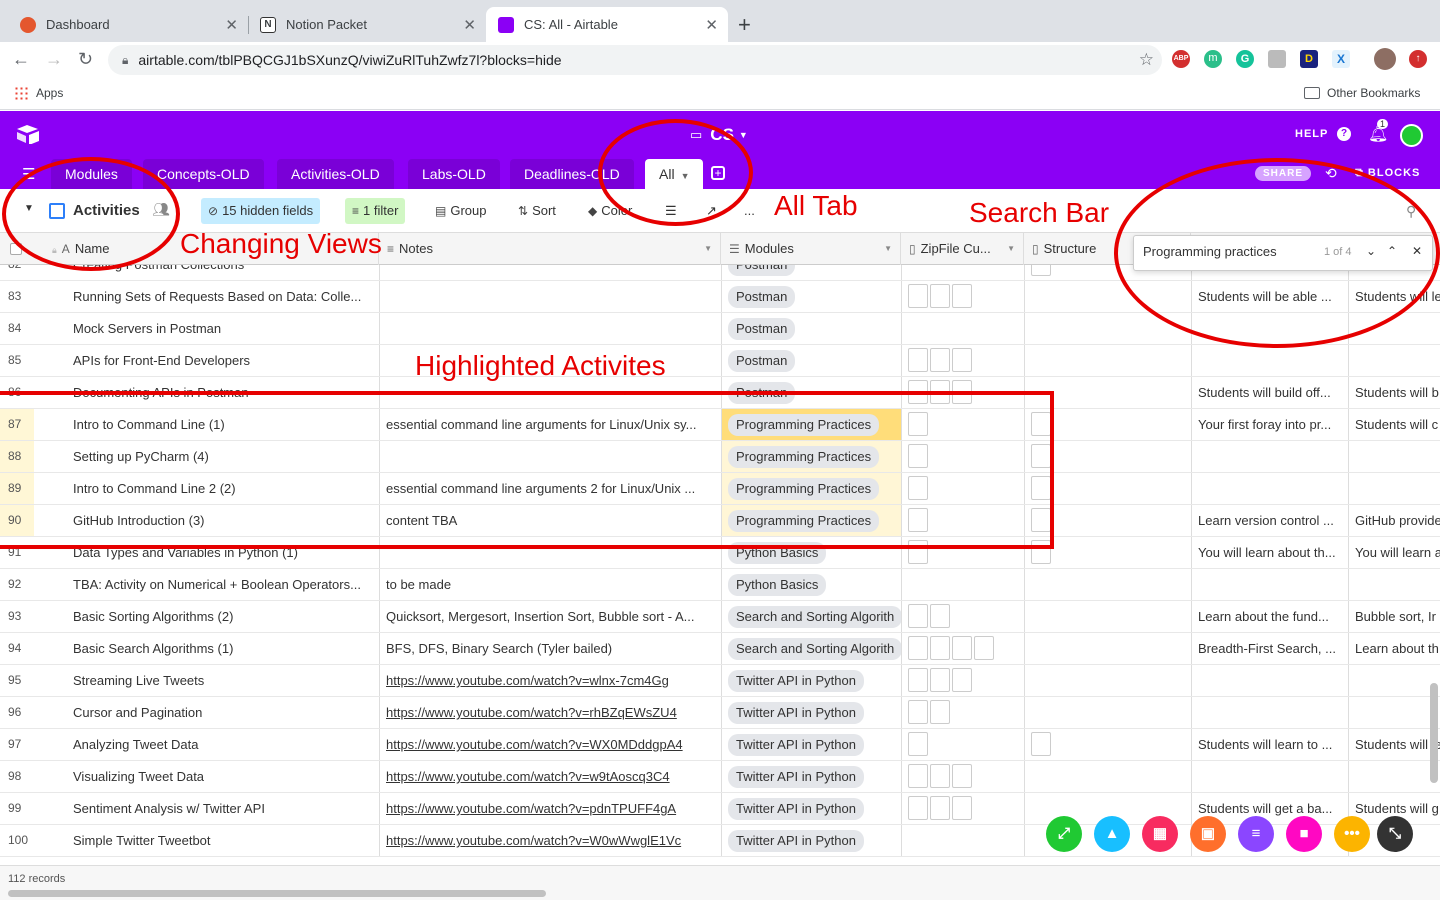  I want to click on adblock-extension-icon: ABP, so click(1181, 59).